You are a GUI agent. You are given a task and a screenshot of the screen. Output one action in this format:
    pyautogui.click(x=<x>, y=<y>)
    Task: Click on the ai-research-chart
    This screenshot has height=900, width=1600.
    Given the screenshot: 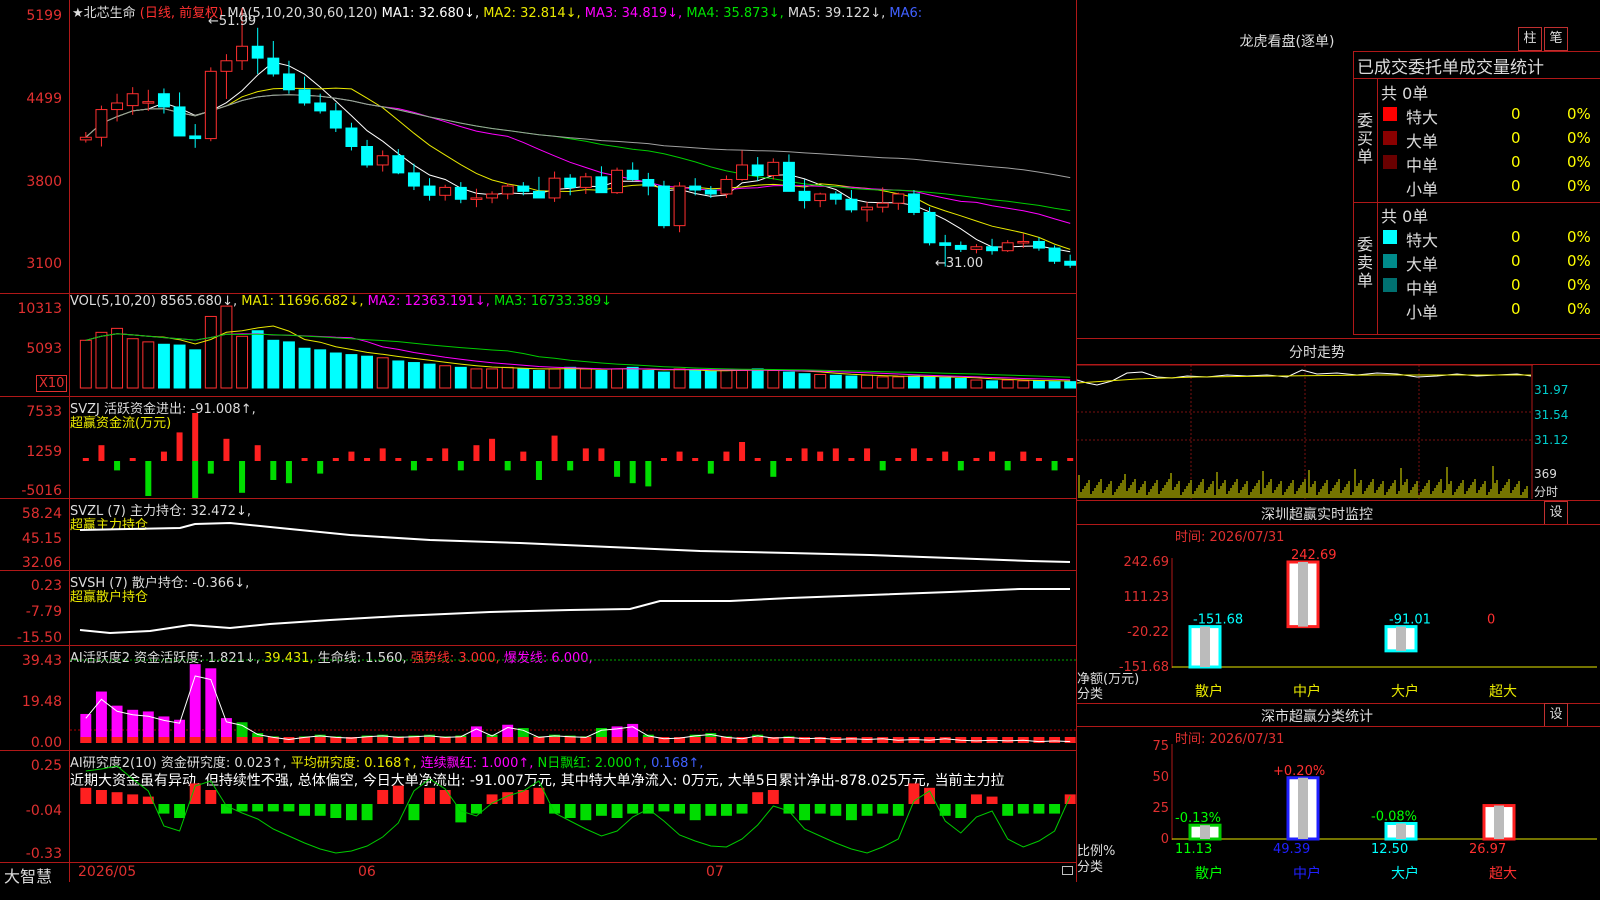 What is the action you would take?
    pyautogui.click(x=573, y=806)
    